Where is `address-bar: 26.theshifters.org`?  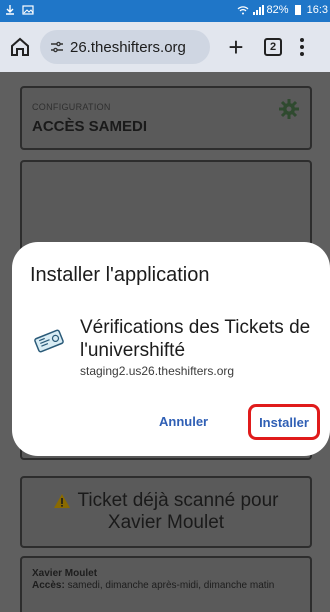
address-bar: 26.theshifters.org is located at coordinates (125, 47).